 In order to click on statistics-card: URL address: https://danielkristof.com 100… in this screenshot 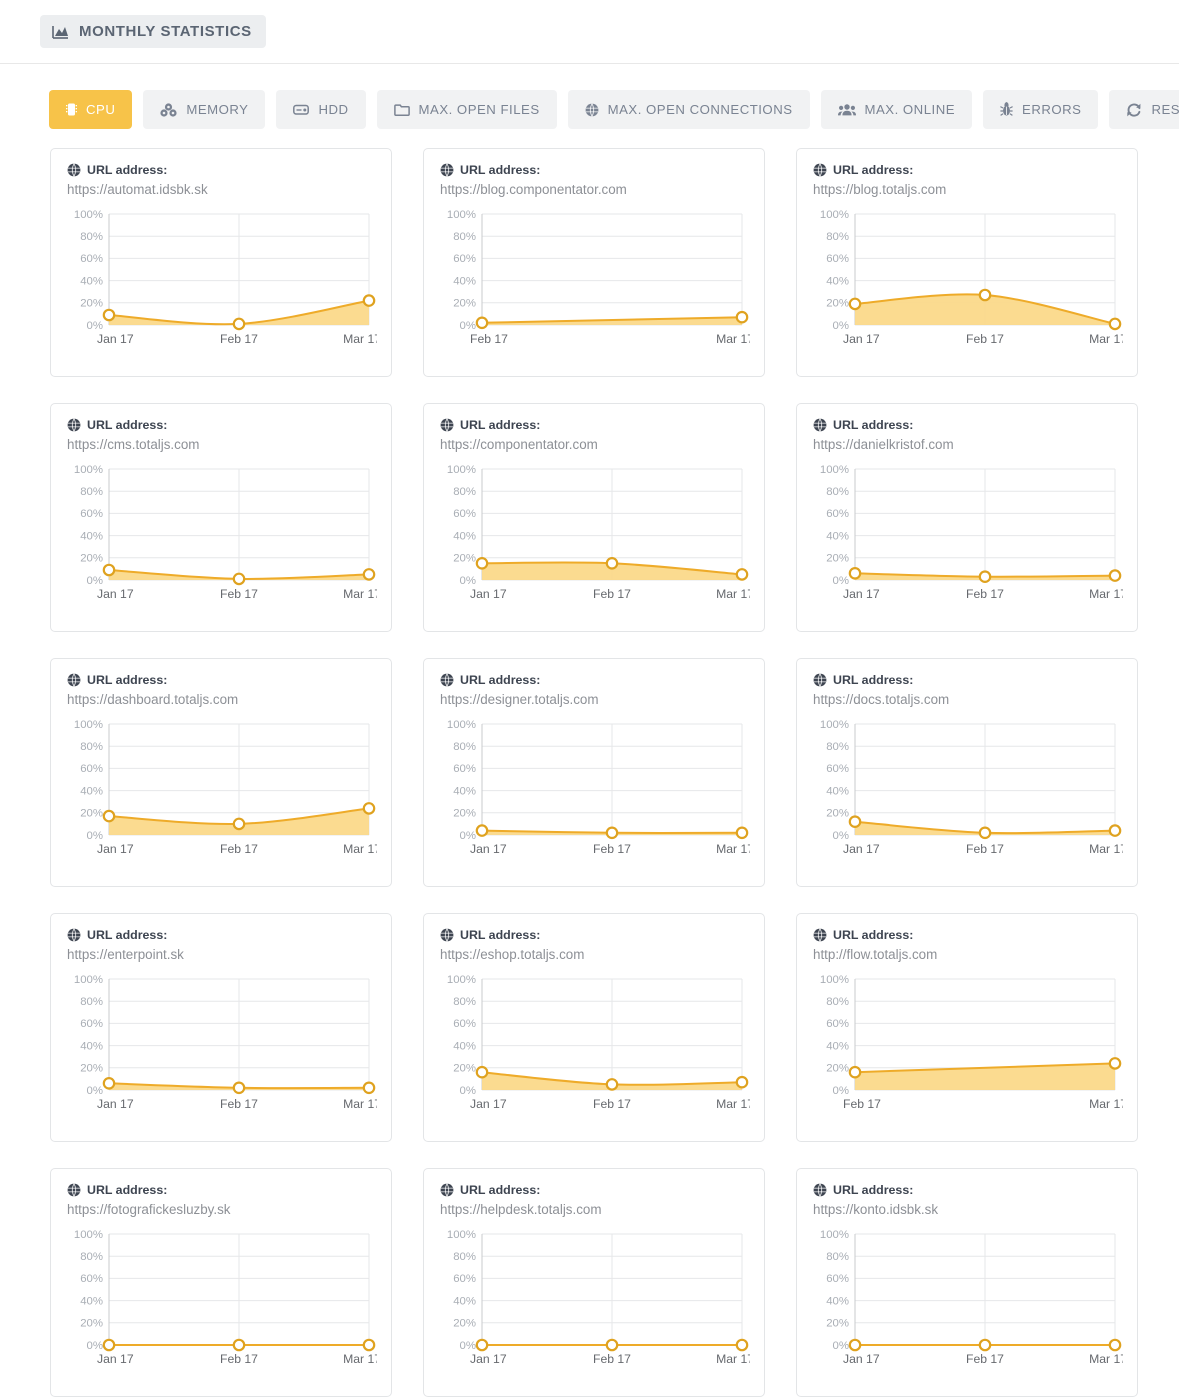, I will do `click(967, 517)`.